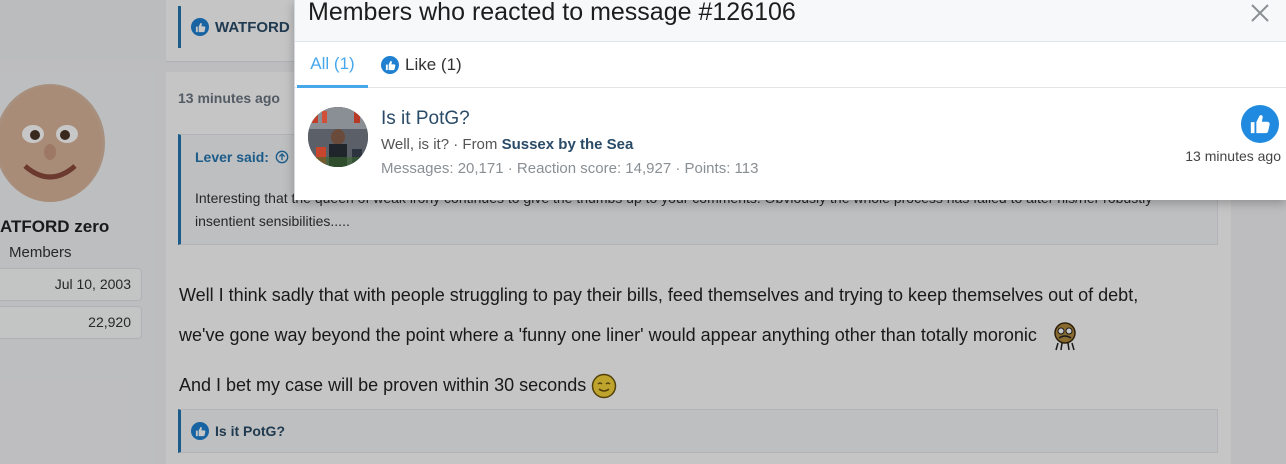 The height and width of the screenshot is (464, 1286). I want to click on like-icon, so click(390, 65).